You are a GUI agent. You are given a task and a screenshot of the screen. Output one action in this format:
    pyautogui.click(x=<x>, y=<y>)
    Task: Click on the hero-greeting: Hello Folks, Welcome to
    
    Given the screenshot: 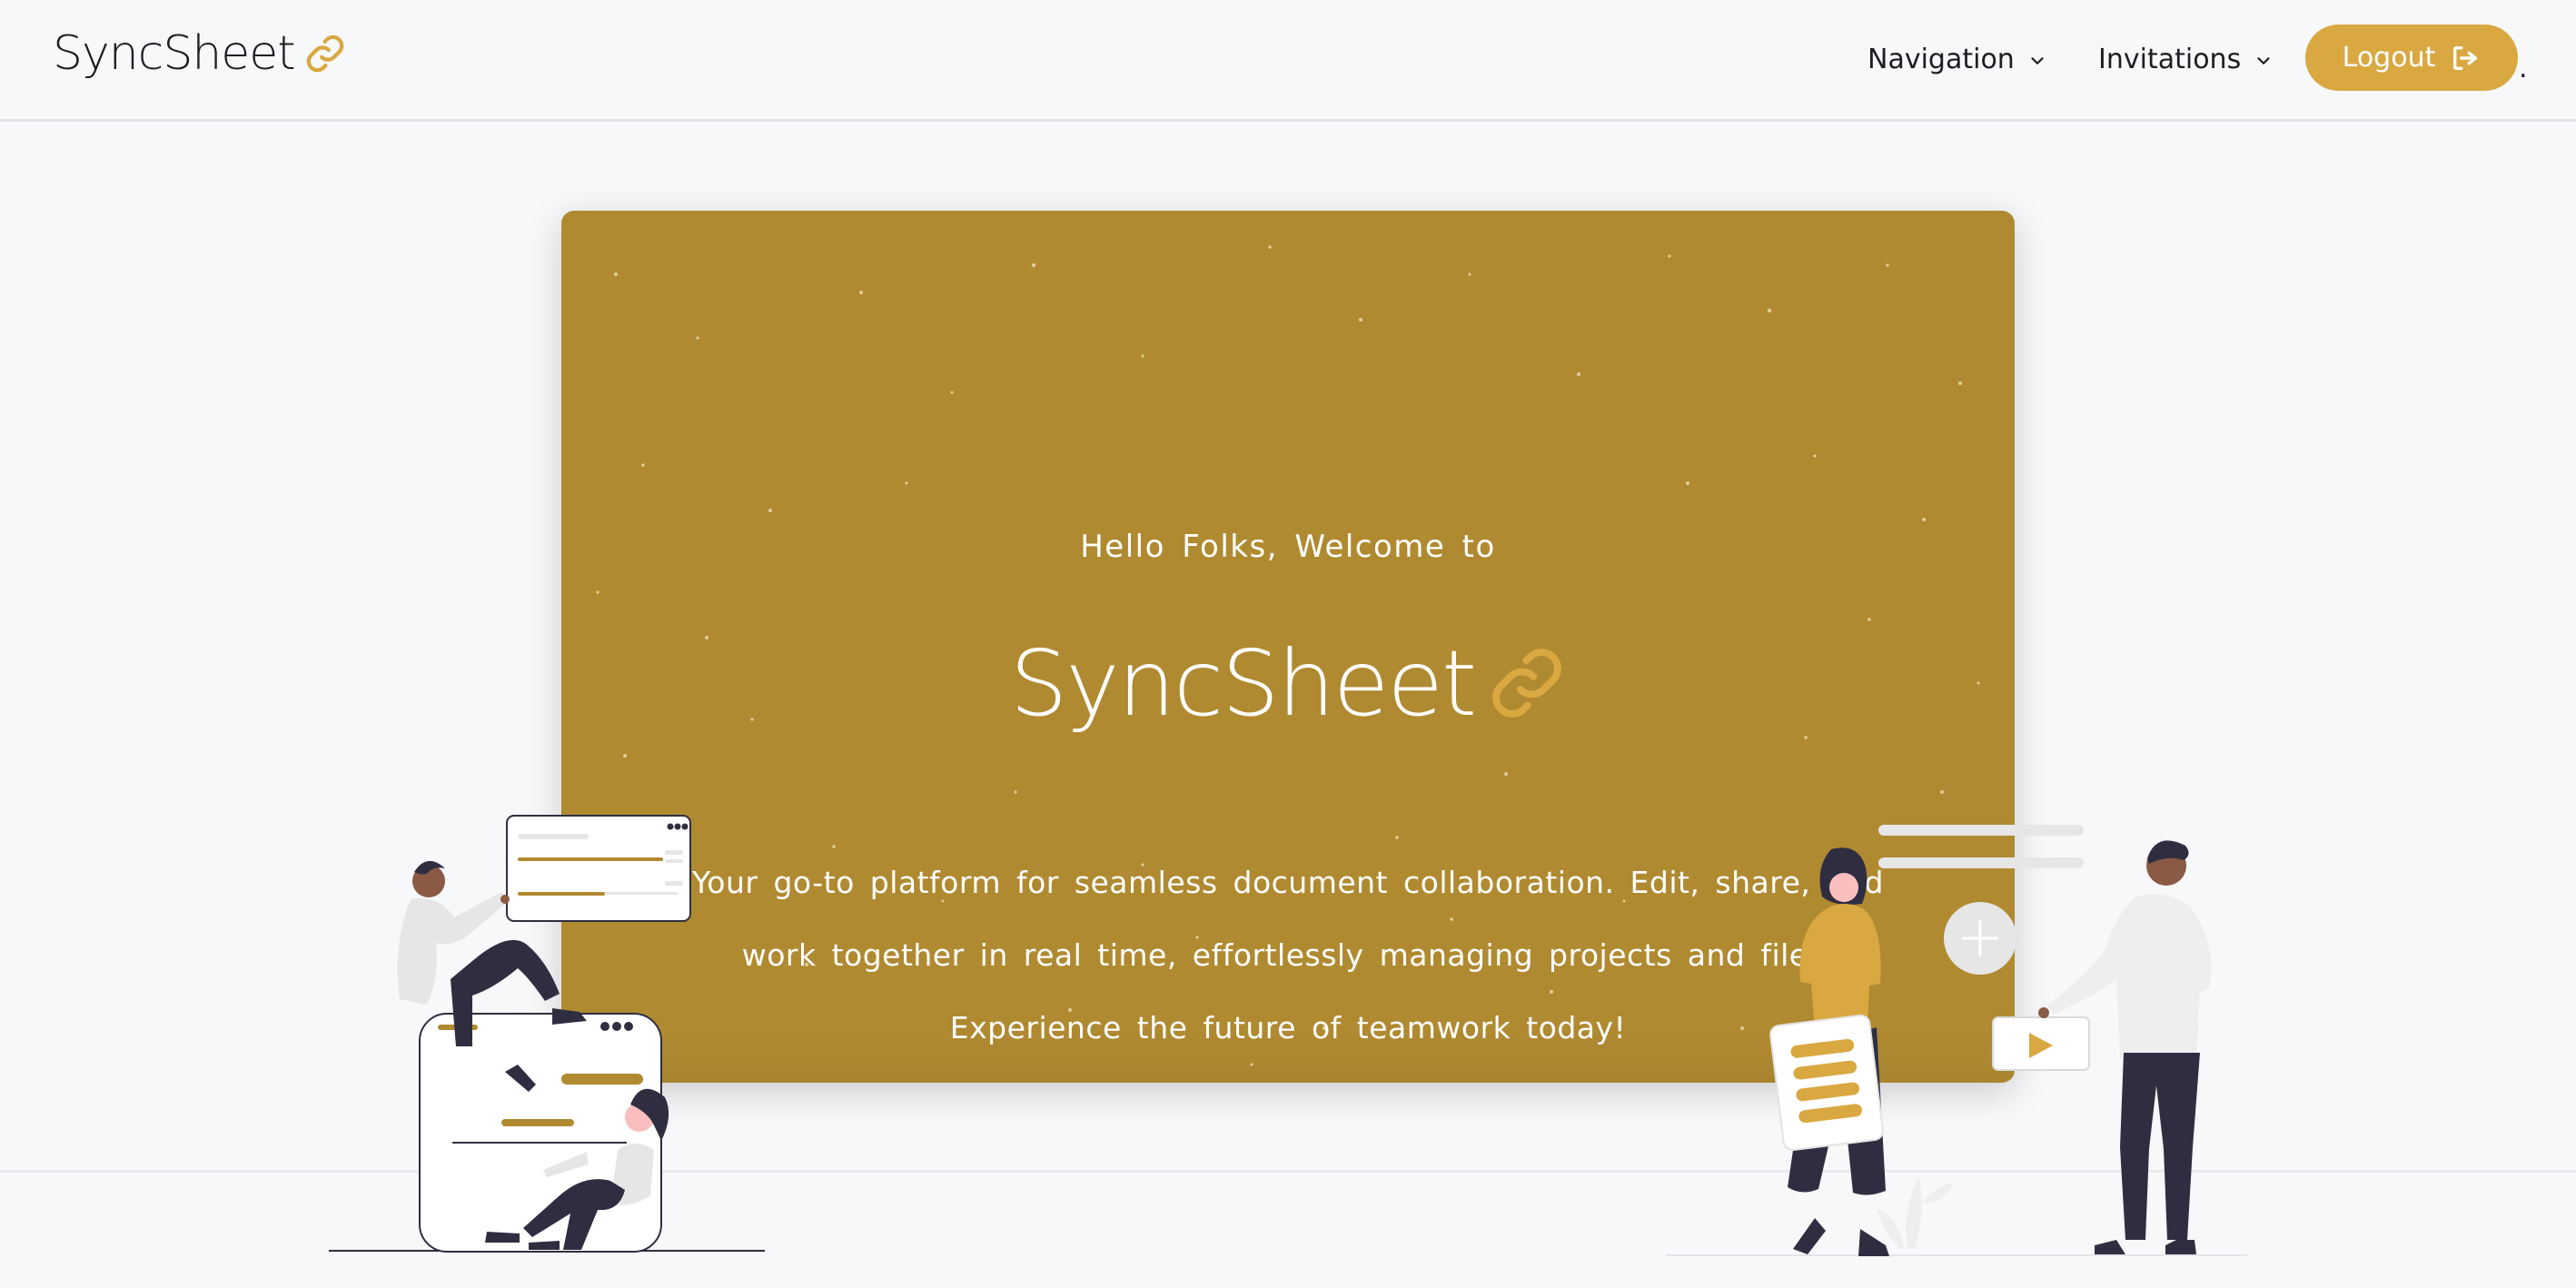 What is the action you would take?
    pyautogui.click(x=1288, y=547)
    